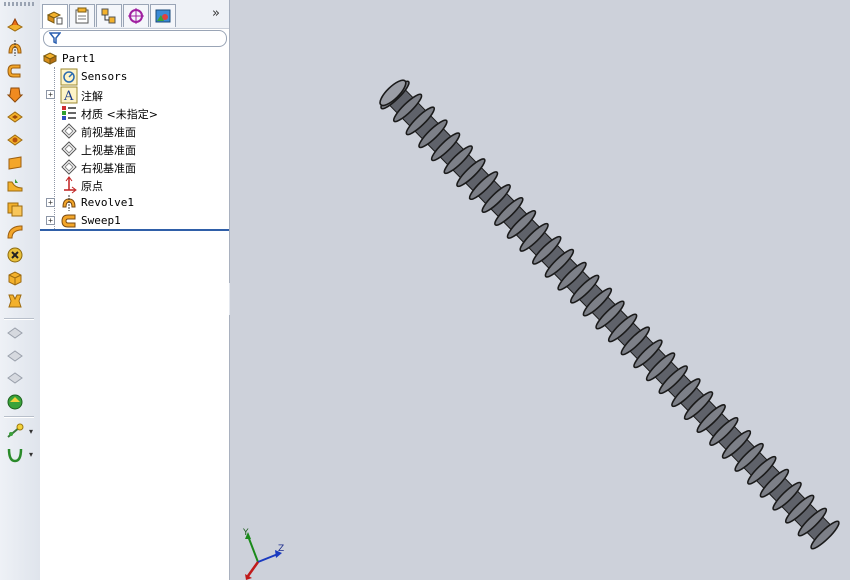  I want to click on sweep-cut-icon, so click(15, 232).